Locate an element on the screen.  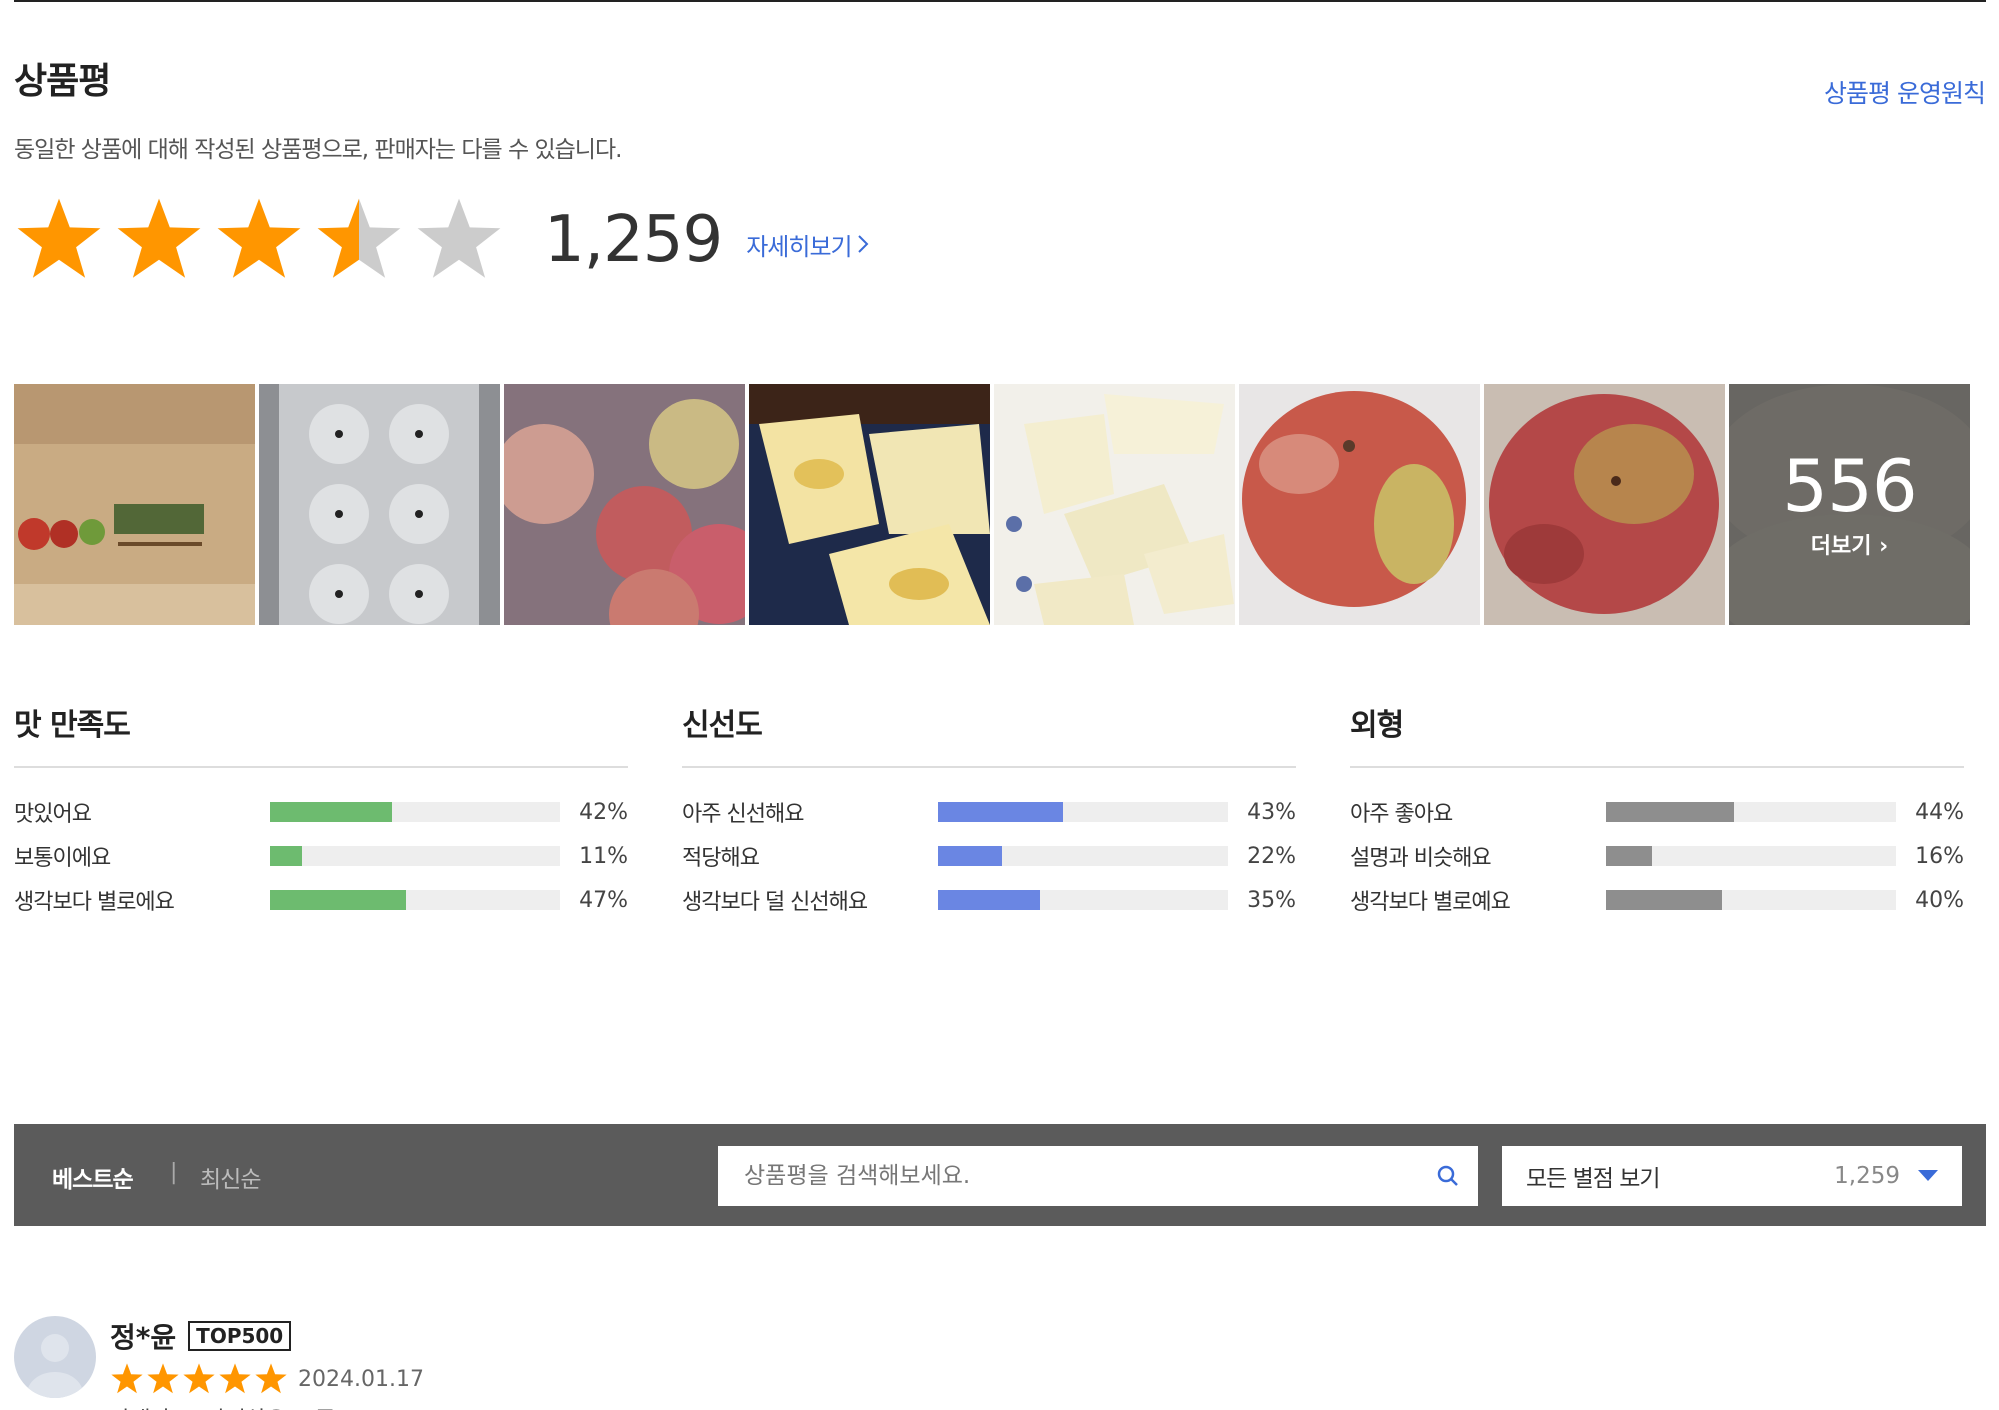
review-seller: 판매자: 프라이상우오(주) is located at coordinates (267, 1406).